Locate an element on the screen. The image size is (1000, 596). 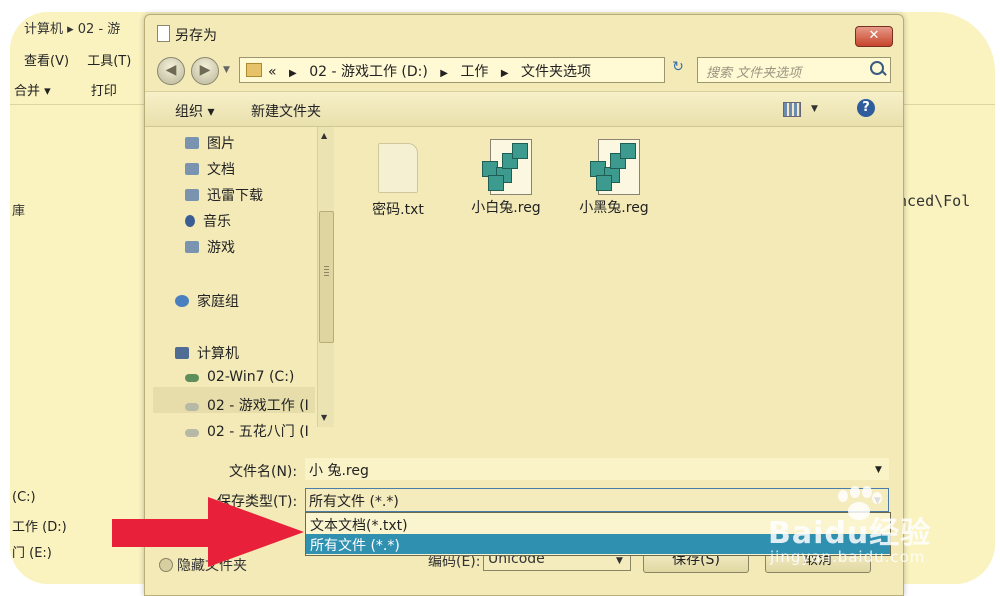
notepad-icon is located at coordinates (163, 33).